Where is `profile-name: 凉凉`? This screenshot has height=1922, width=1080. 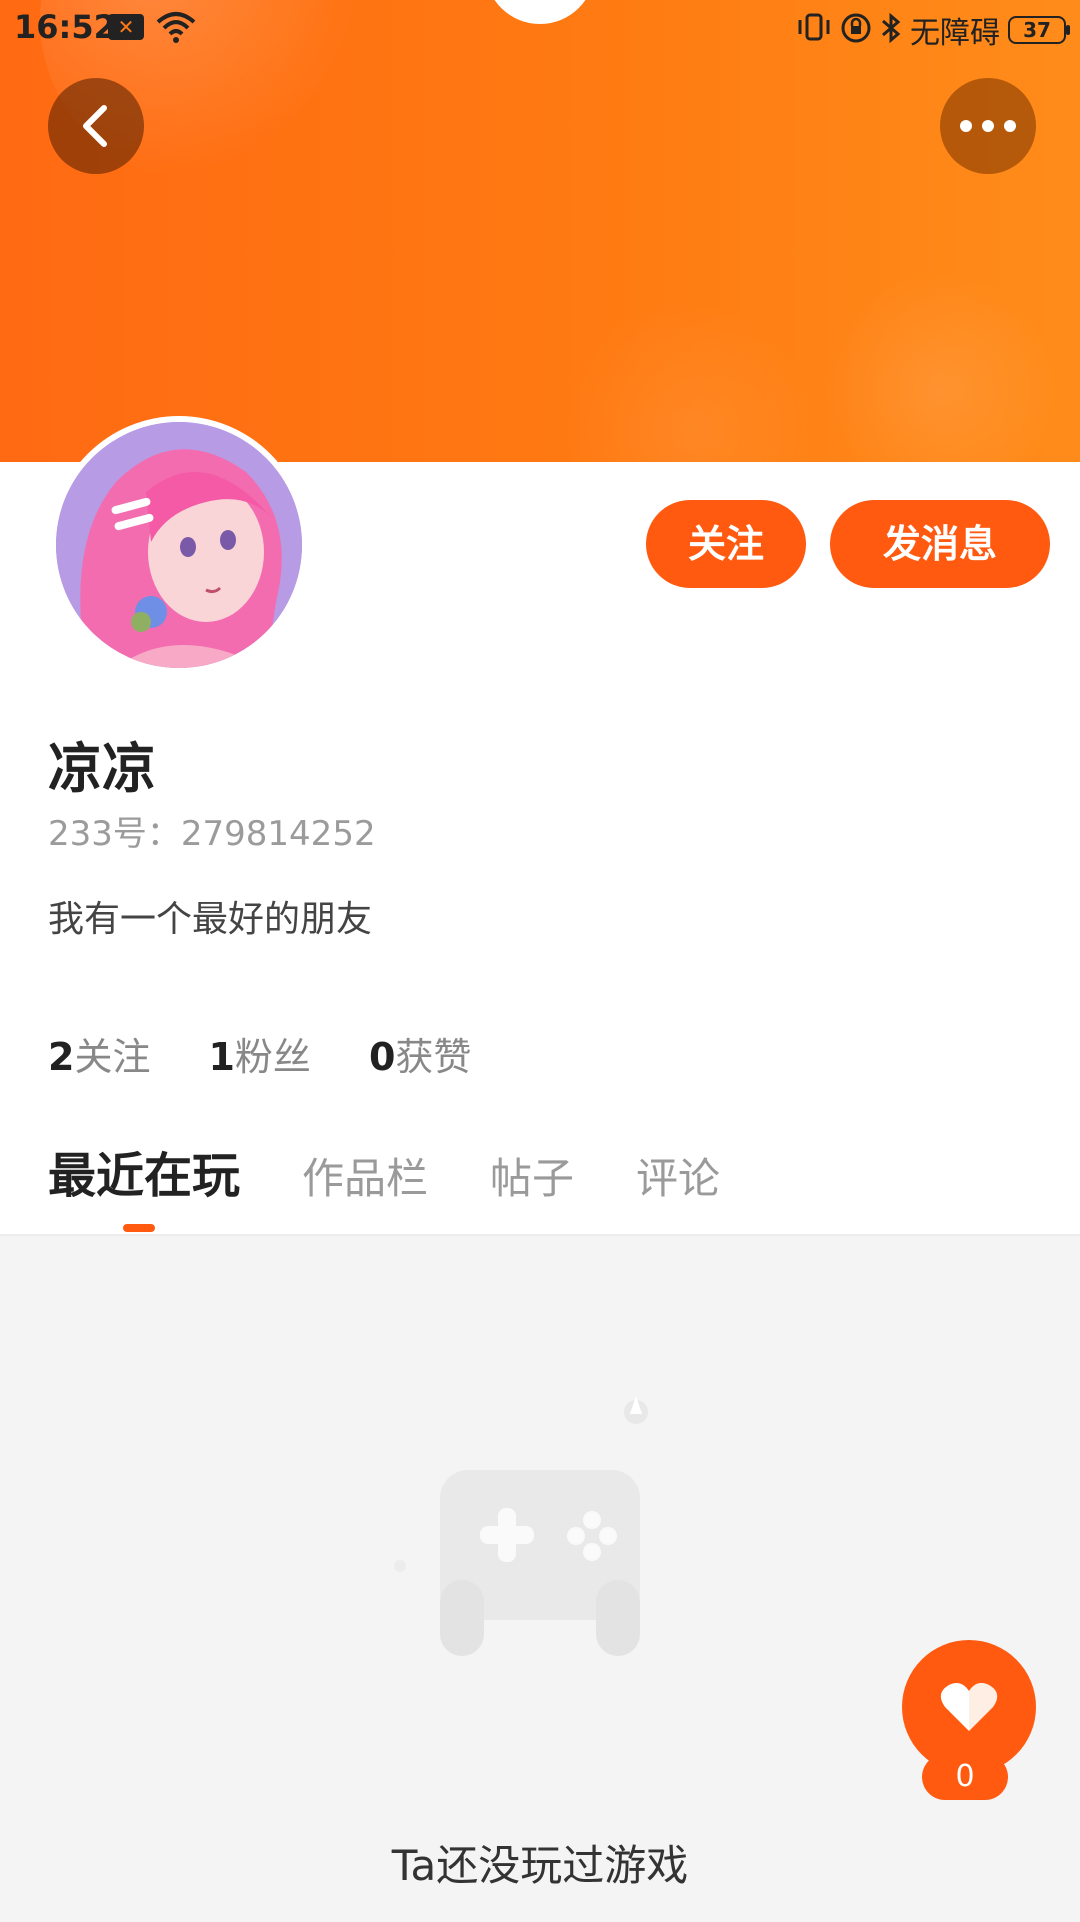 profile-name: 凉凉 is located at coordinates (102, 768).